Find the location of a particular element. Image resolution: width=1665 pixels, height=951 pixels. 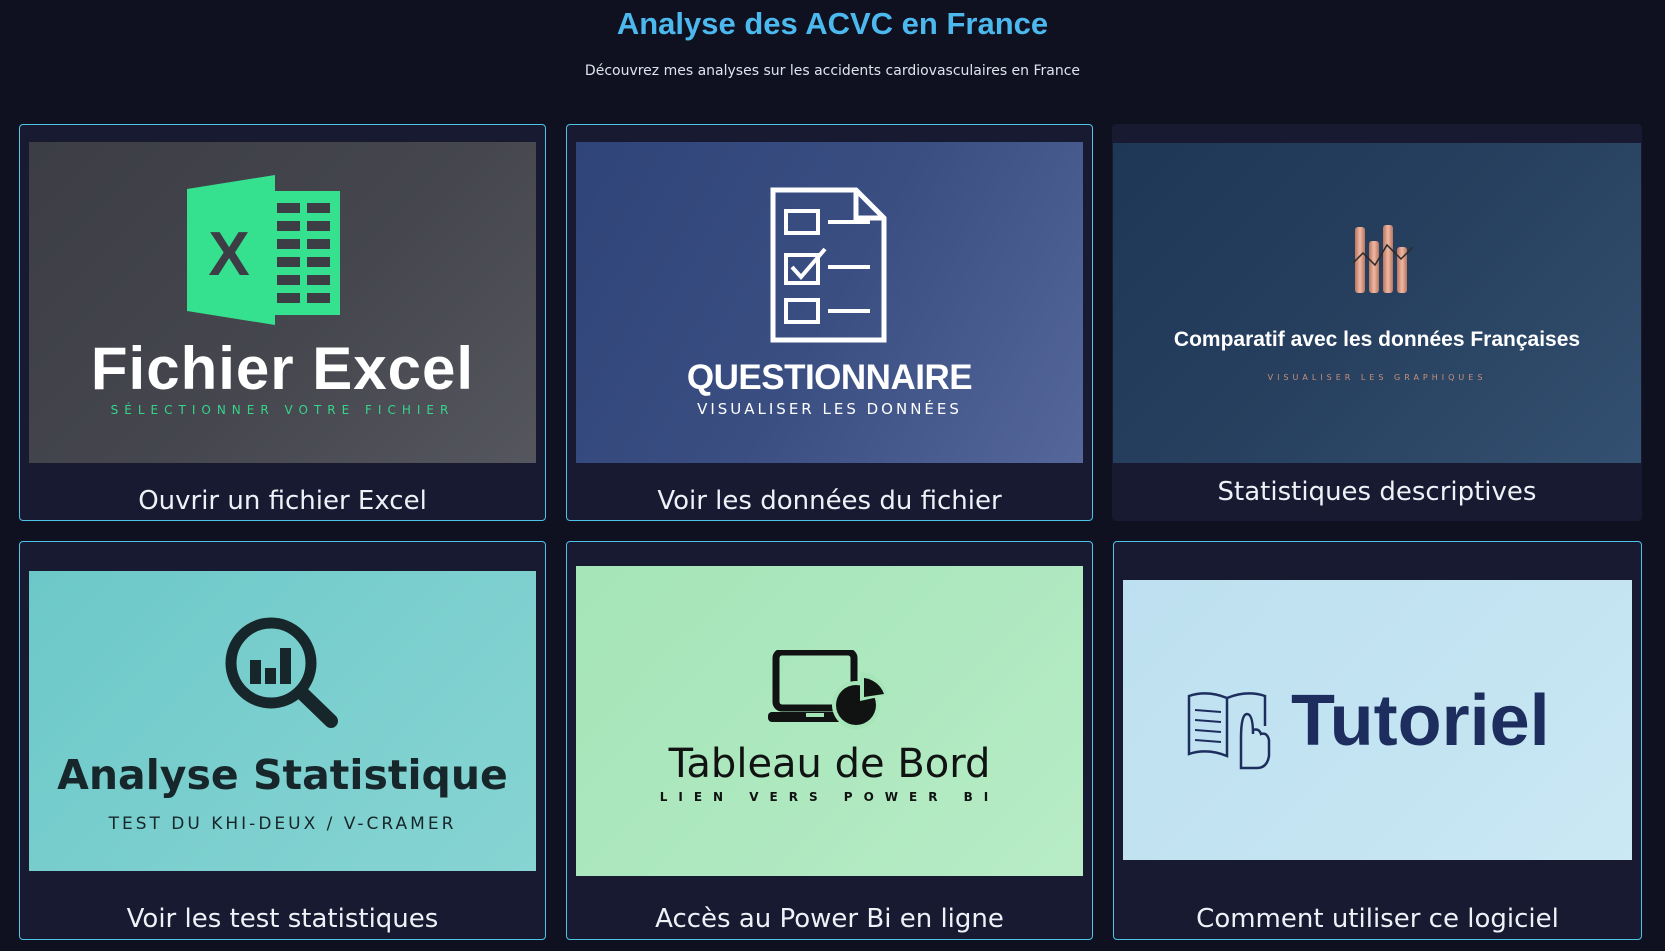

thumbnail-subtitle: VISUALISER LES DONNÉES is located at coordinates (829, 409).